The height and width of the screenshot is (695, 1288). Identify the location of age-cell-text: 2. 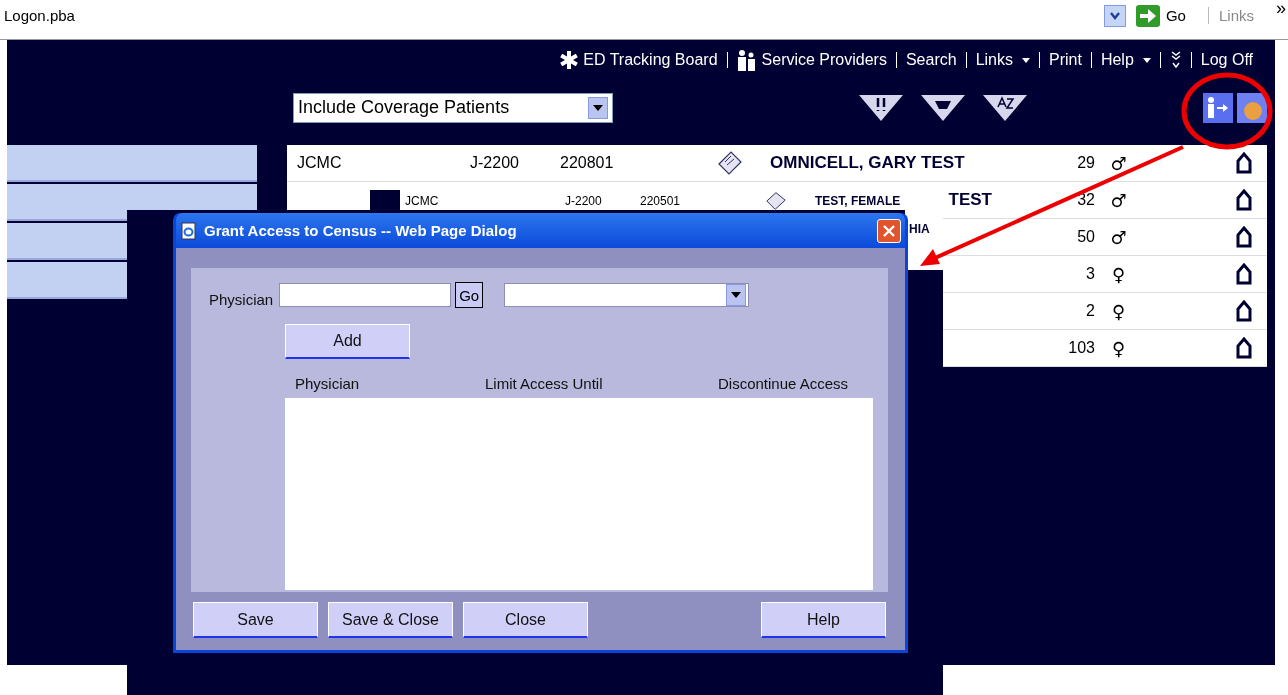
(1090, 311).